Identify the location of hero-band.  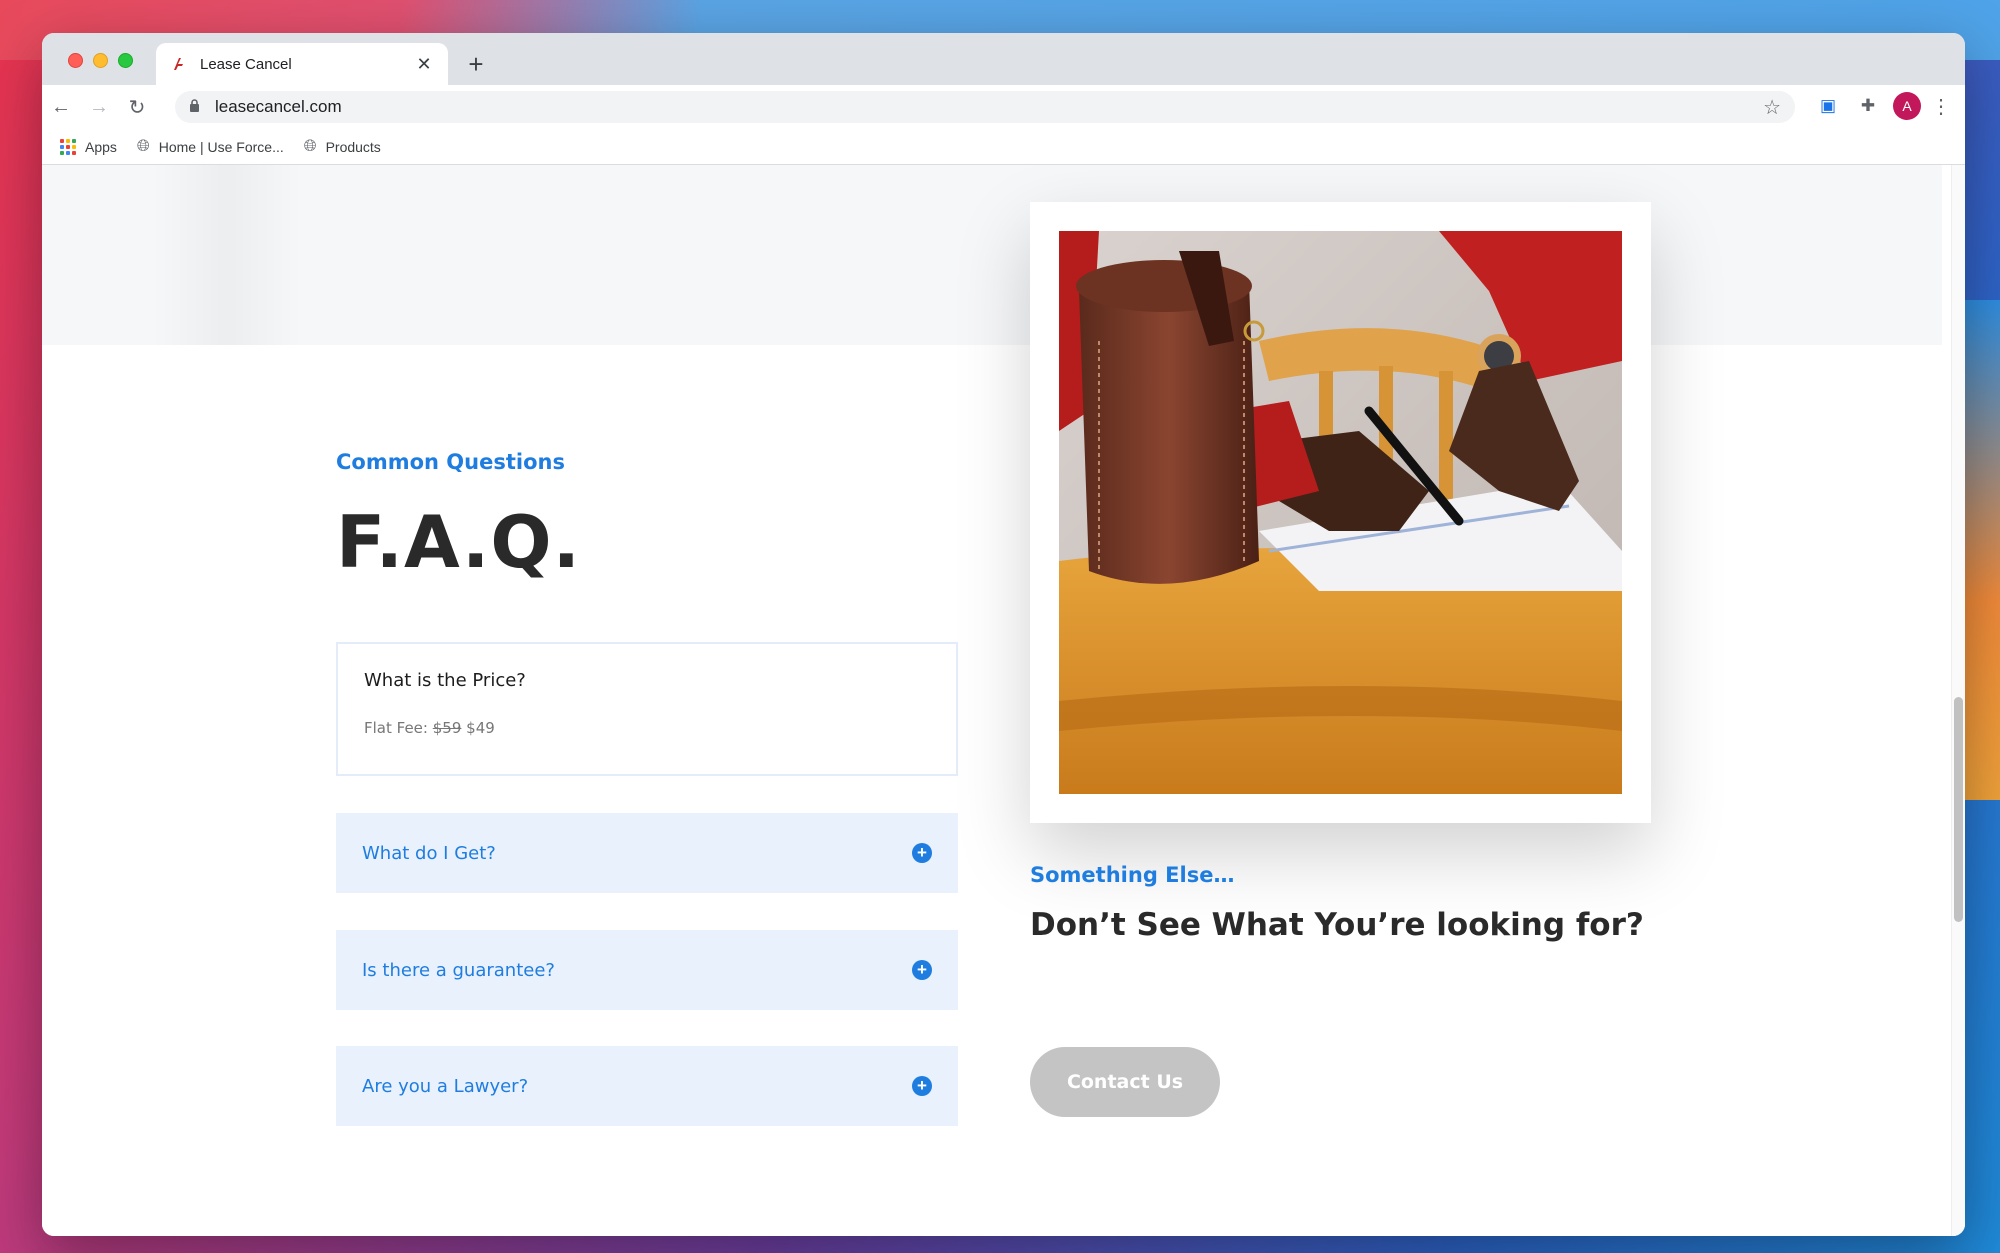
(992, 255).